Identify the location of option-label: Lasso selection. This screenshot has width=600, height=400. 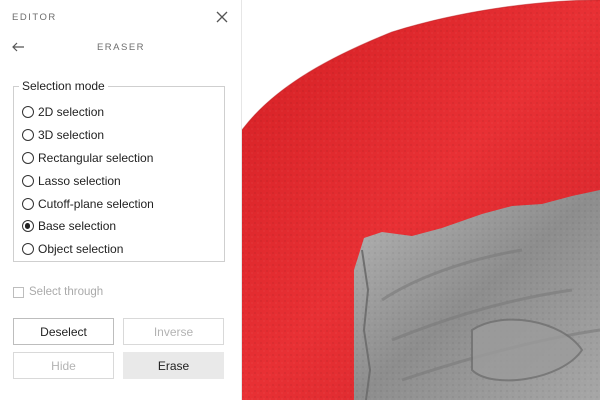
(79, 180).